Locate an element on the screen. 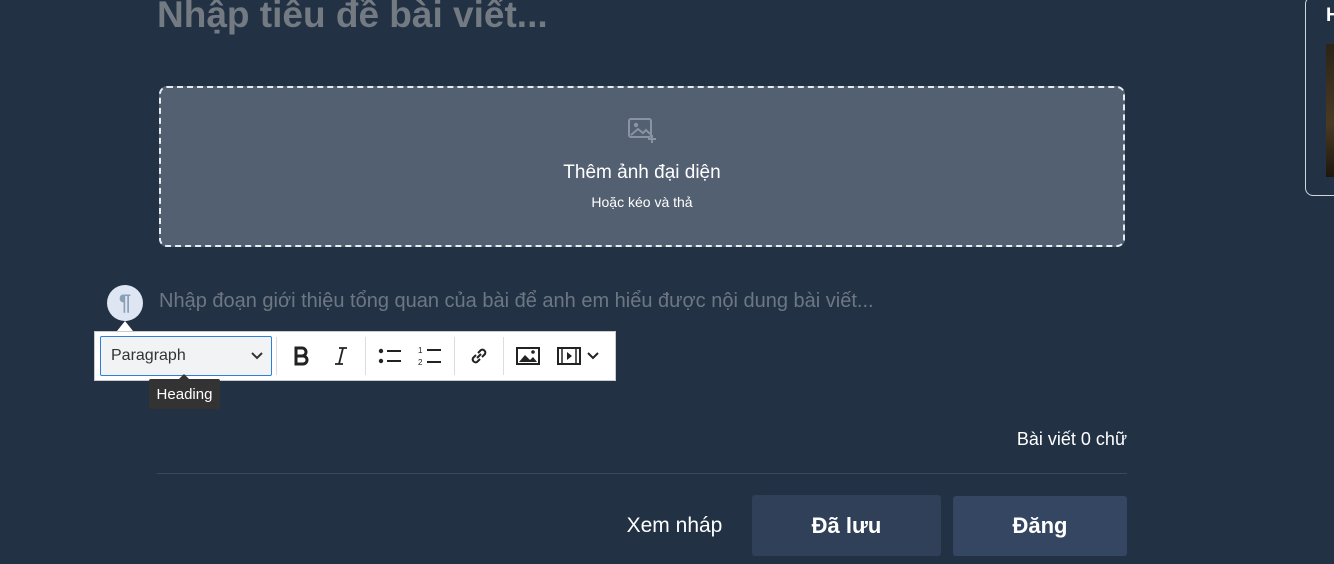 This screenshot has height=564, width=1334. cover-upload-label: Thêm ảnh đại diện is located at coordinates (642, 172).